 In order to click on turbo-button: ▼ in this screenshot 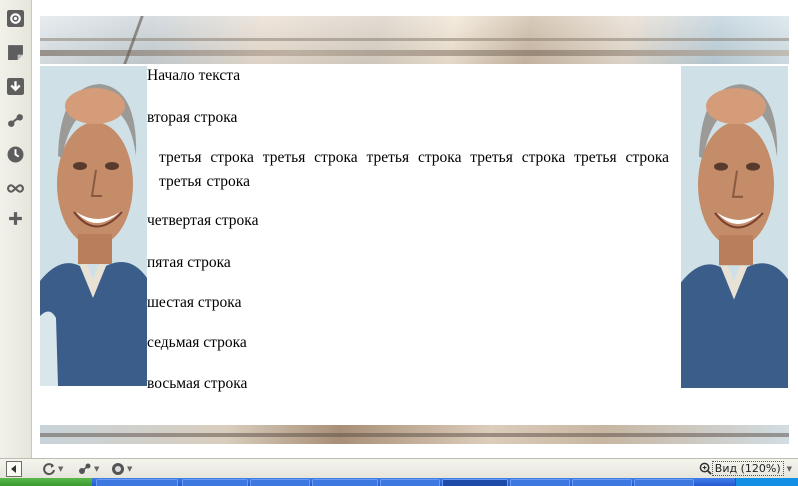, I will do `click(88, 468)`.